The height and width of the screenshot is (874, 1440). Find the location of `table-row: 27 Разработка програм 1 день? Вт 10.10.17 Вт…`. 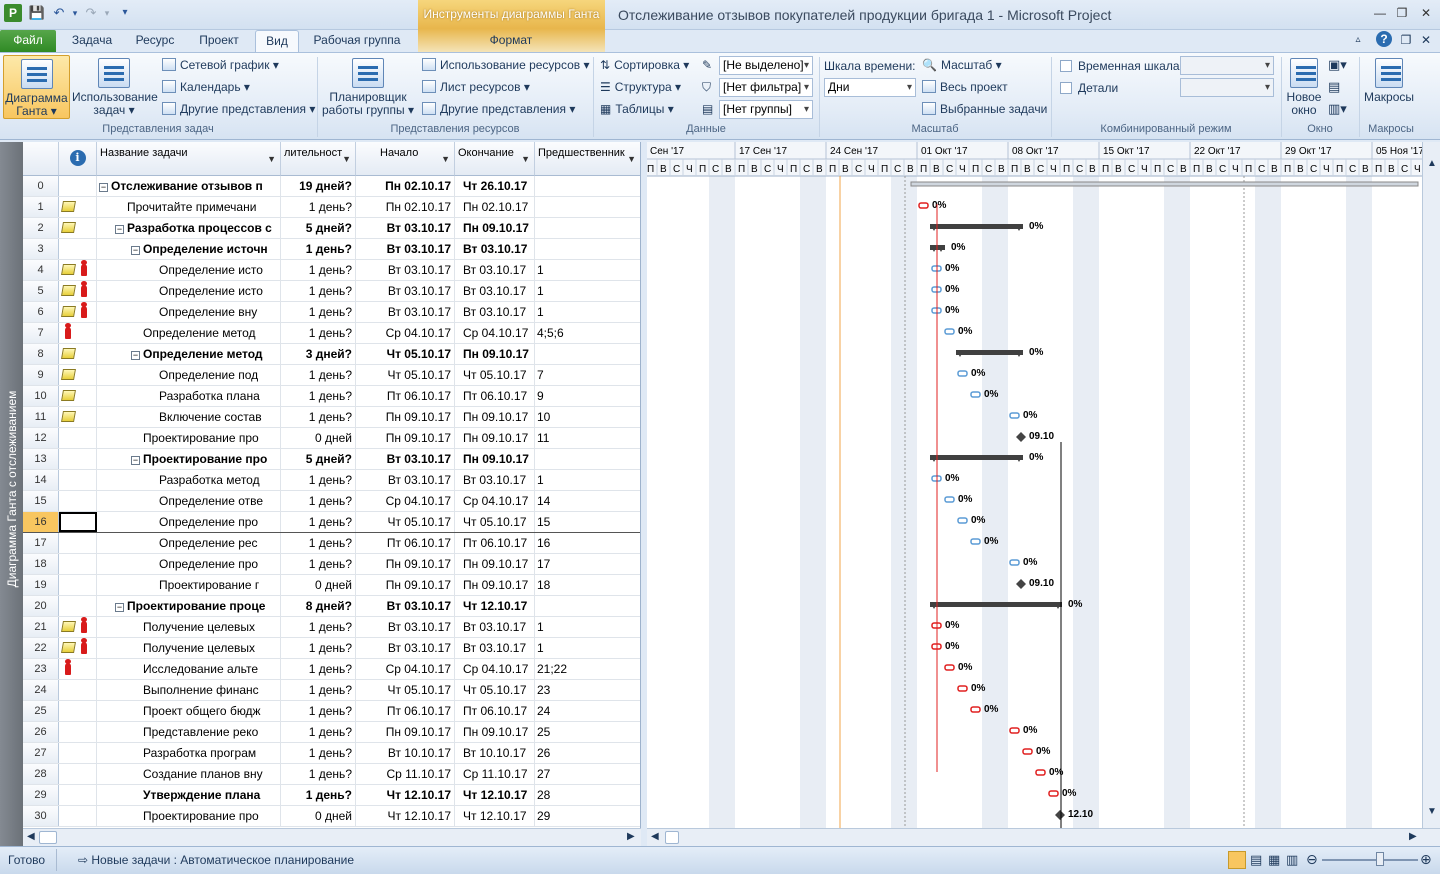

table-row: 27 Разработка програм 1 день? Вт 10.10.17 Вт… is located at coordinates (331, 753).